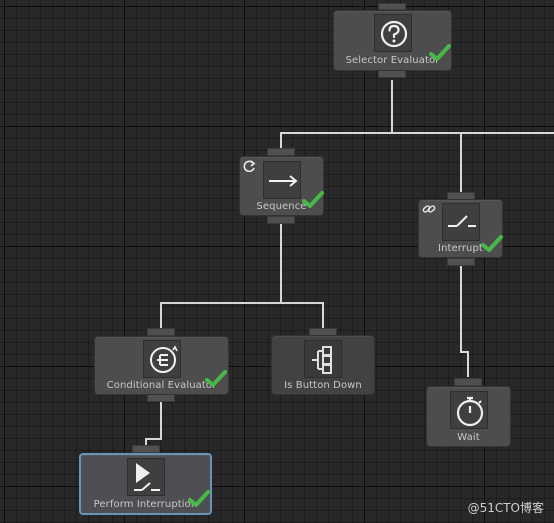  I want to click on switch-icon, so click(461, 221).